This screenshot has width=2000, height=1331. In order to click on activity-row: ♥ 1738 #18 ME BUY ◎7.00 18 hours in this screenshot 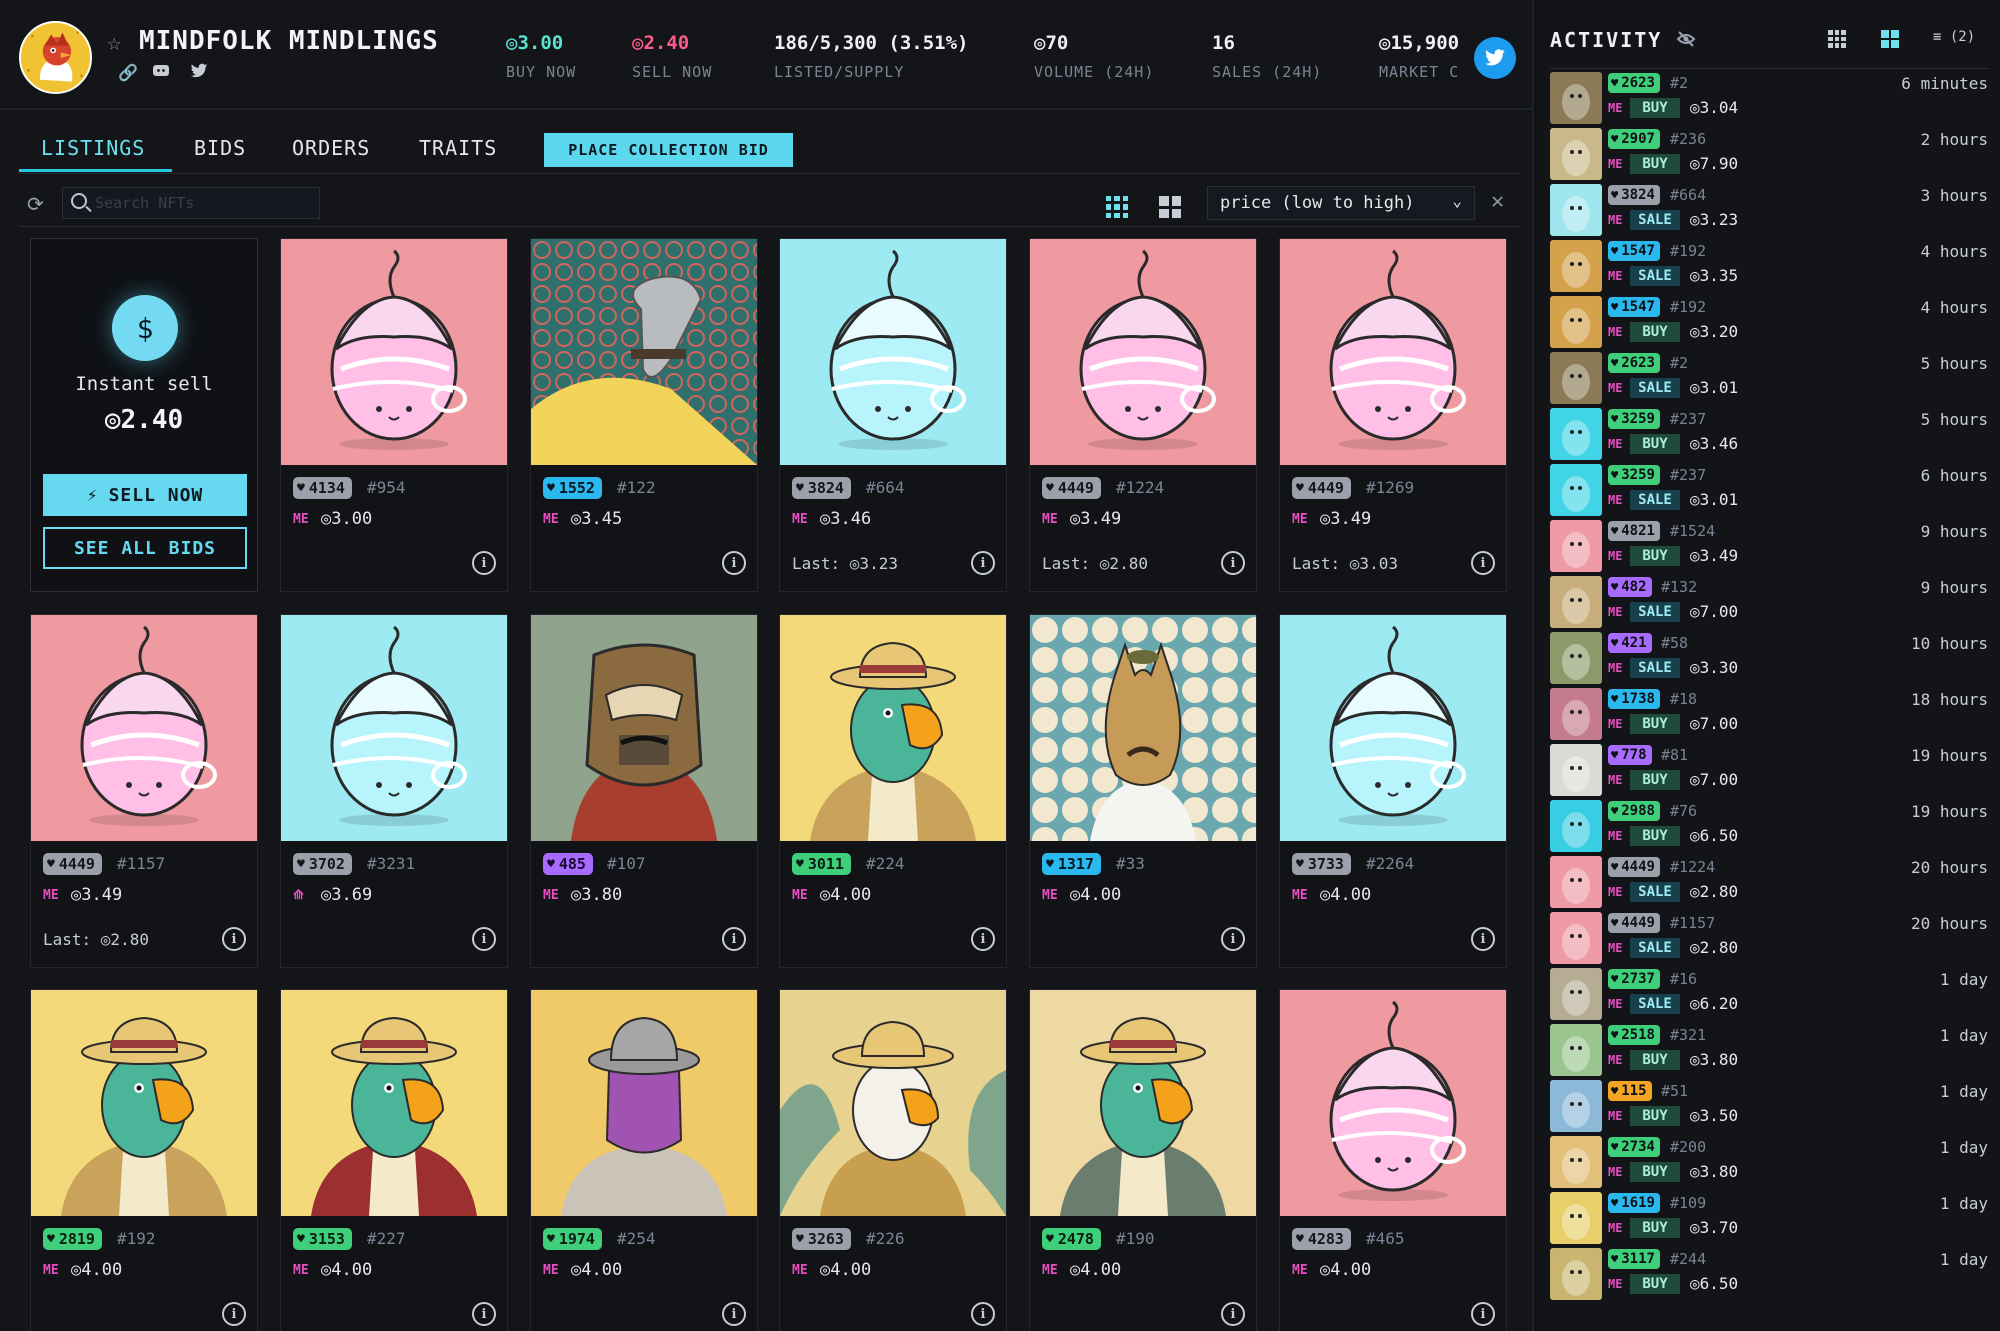, I will do `click(1770, 713)`.